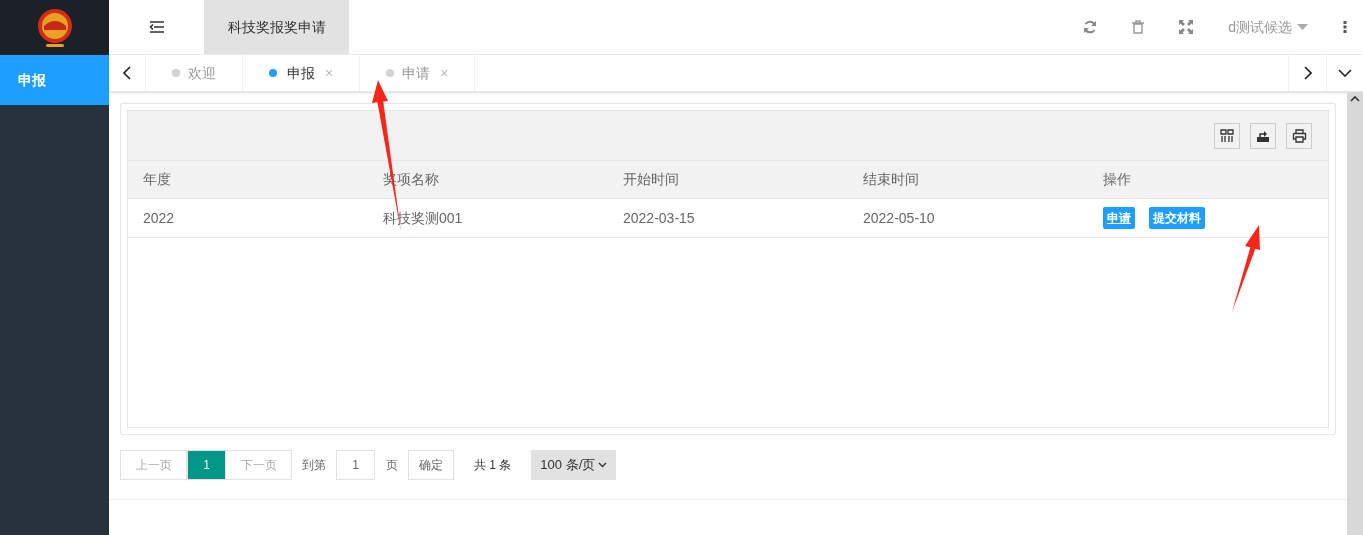 The image size is (1363, 535). Describe the element at coordinates (1138, 27) in the screenshot. I see `trash-icon` at that location.